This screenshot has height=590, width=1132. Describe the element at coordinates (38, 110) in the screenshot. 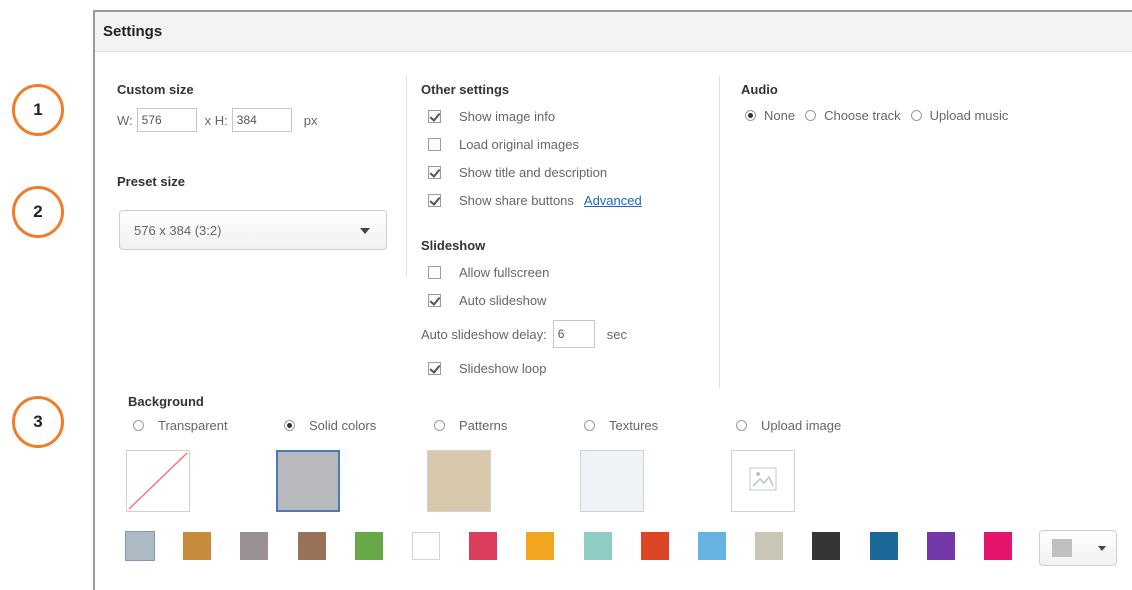

I see `callout-1: 1` at that location.